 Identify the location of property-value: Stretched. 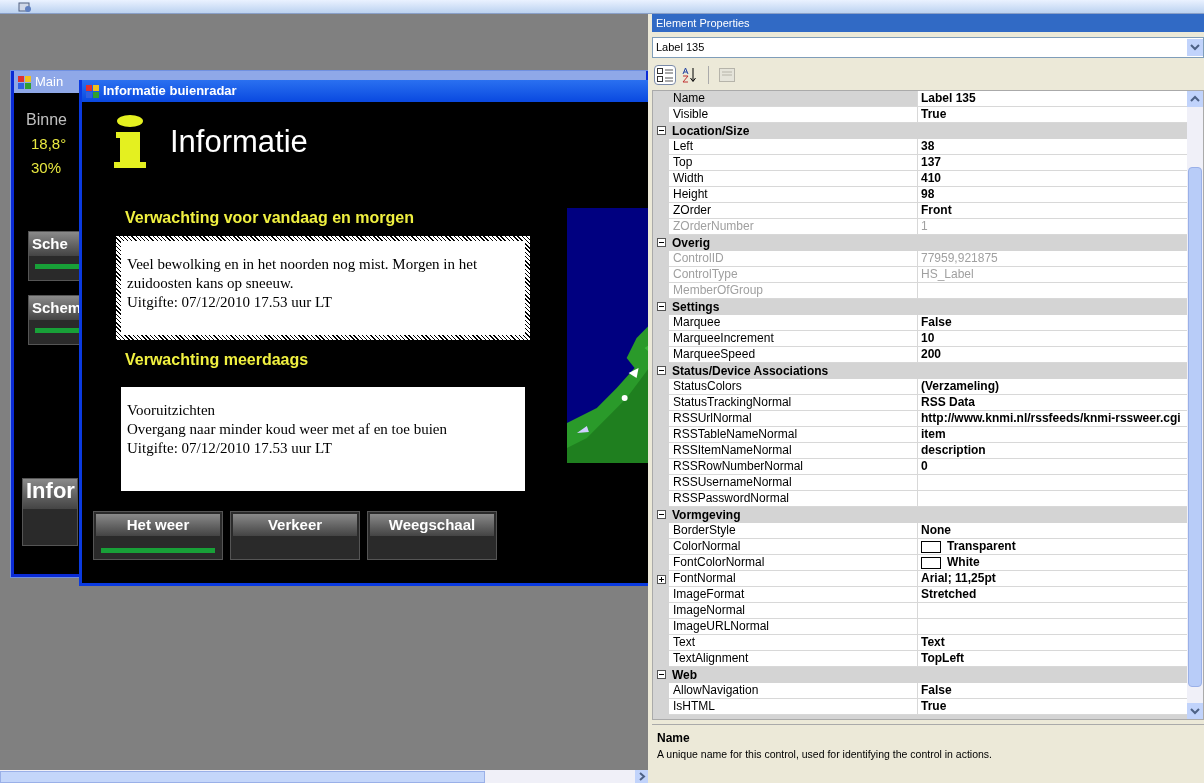
(949, 594).